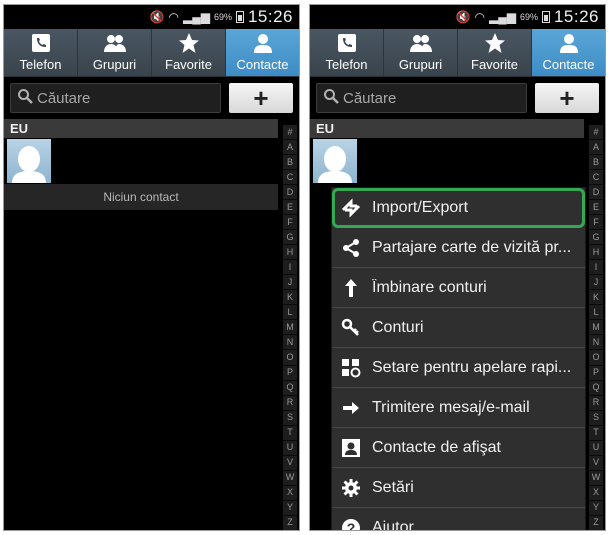  Describe the element at coordinates (420, 207) in the screenshot. I see `menu-item-label: Import/Export` at that location.